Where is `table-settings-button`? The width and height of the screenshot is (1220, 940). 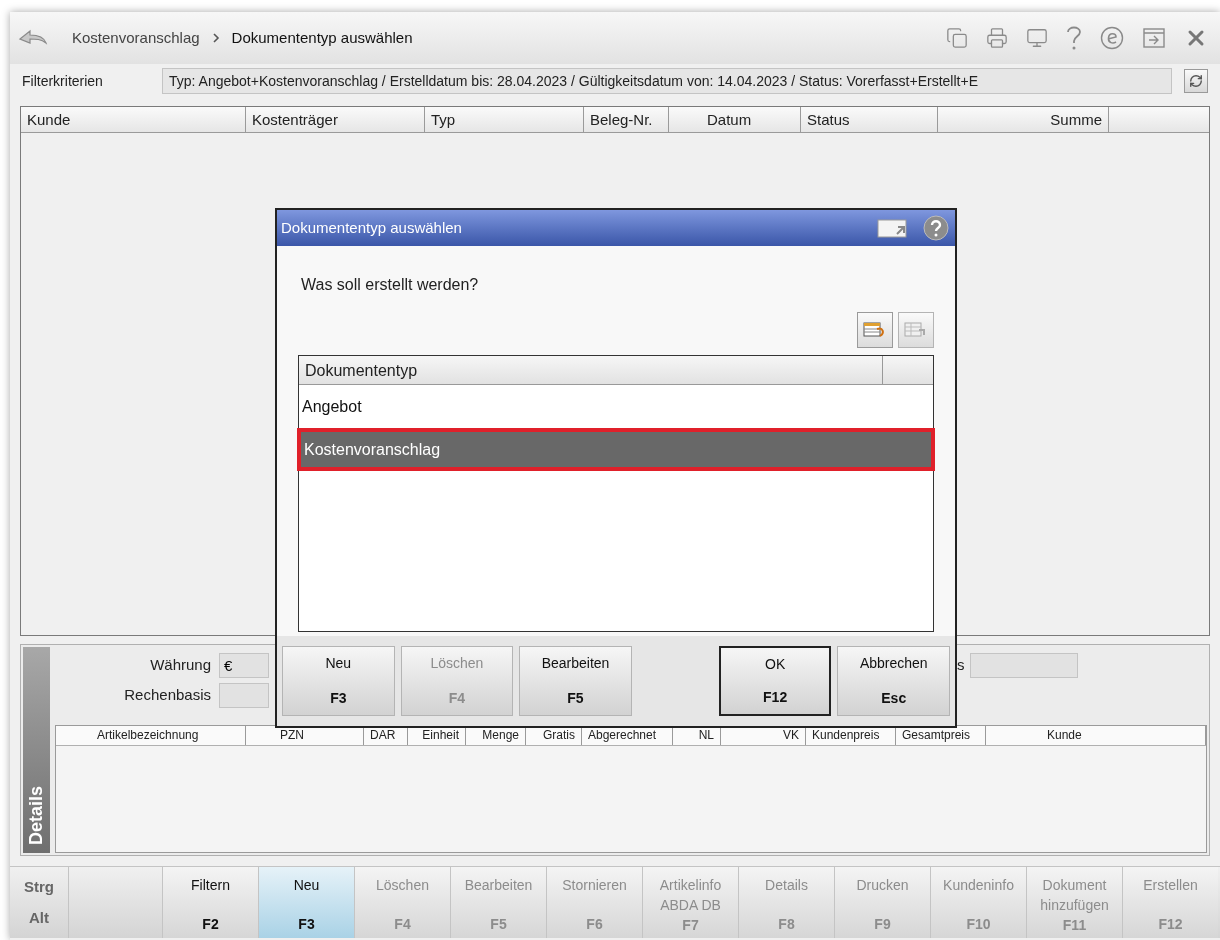
table-settings-button is located at coordinates (916, 330).